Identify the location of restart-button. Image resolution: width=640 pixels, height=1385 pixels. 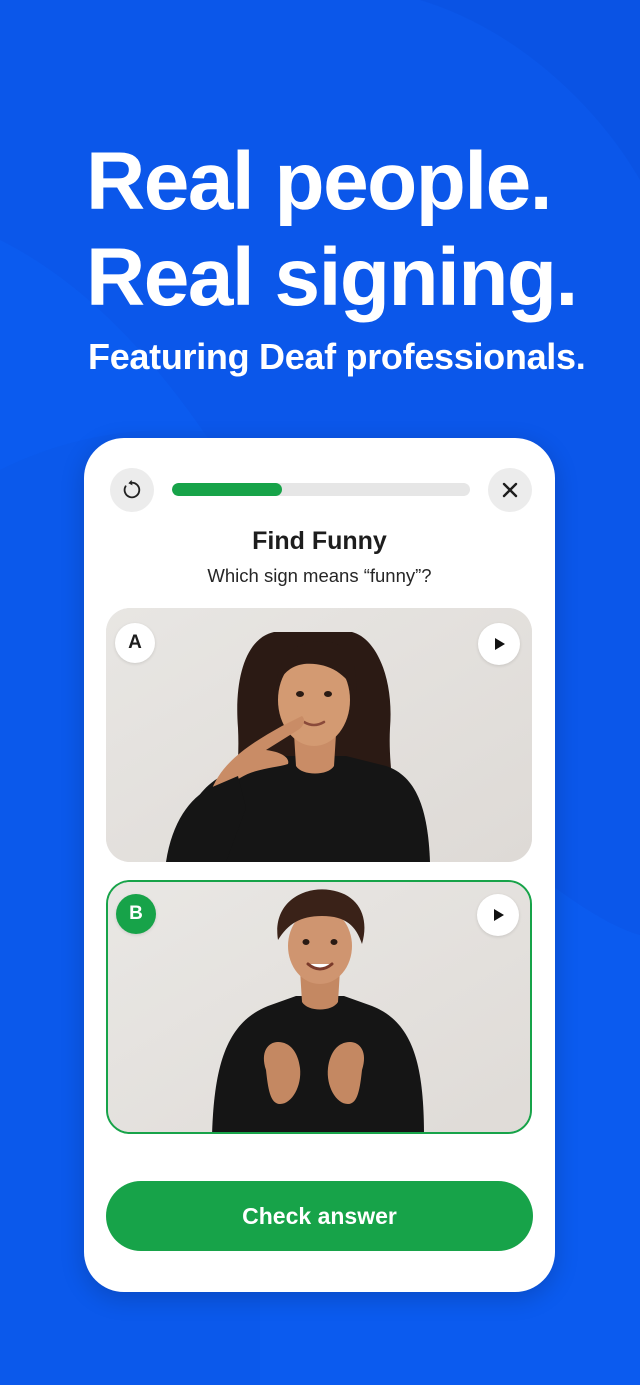
(132, 490).